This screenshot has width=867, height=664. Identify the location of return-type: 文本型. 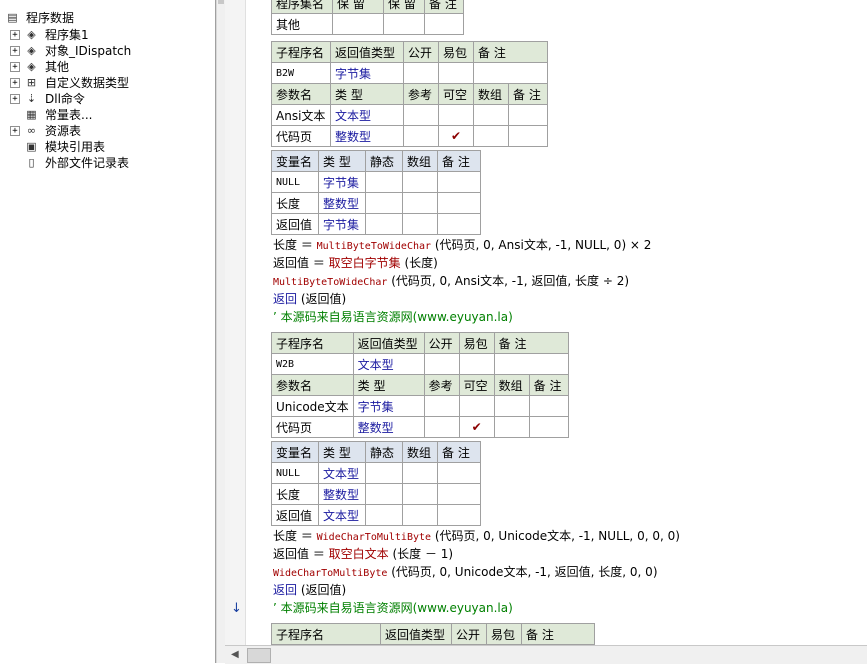
(388, 364).